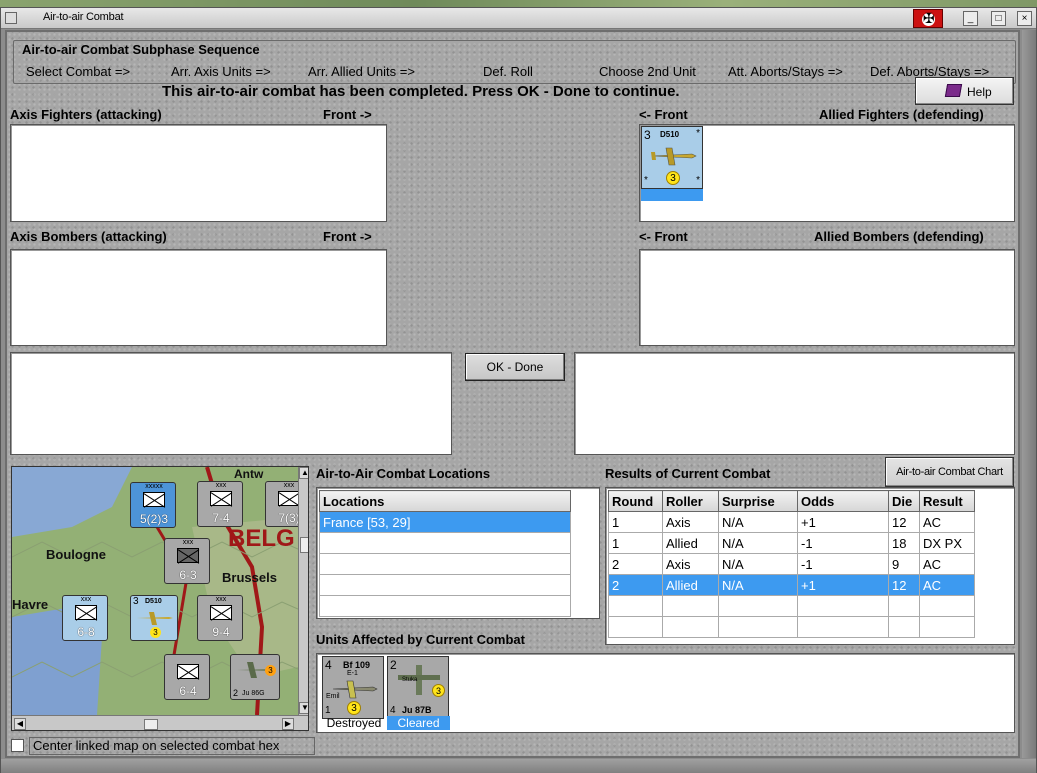 The image size is (1037, 773). Describe the element at coordinates (76, 554) in the screenshot. I see `city-boulogne: Boulogne` at that location.